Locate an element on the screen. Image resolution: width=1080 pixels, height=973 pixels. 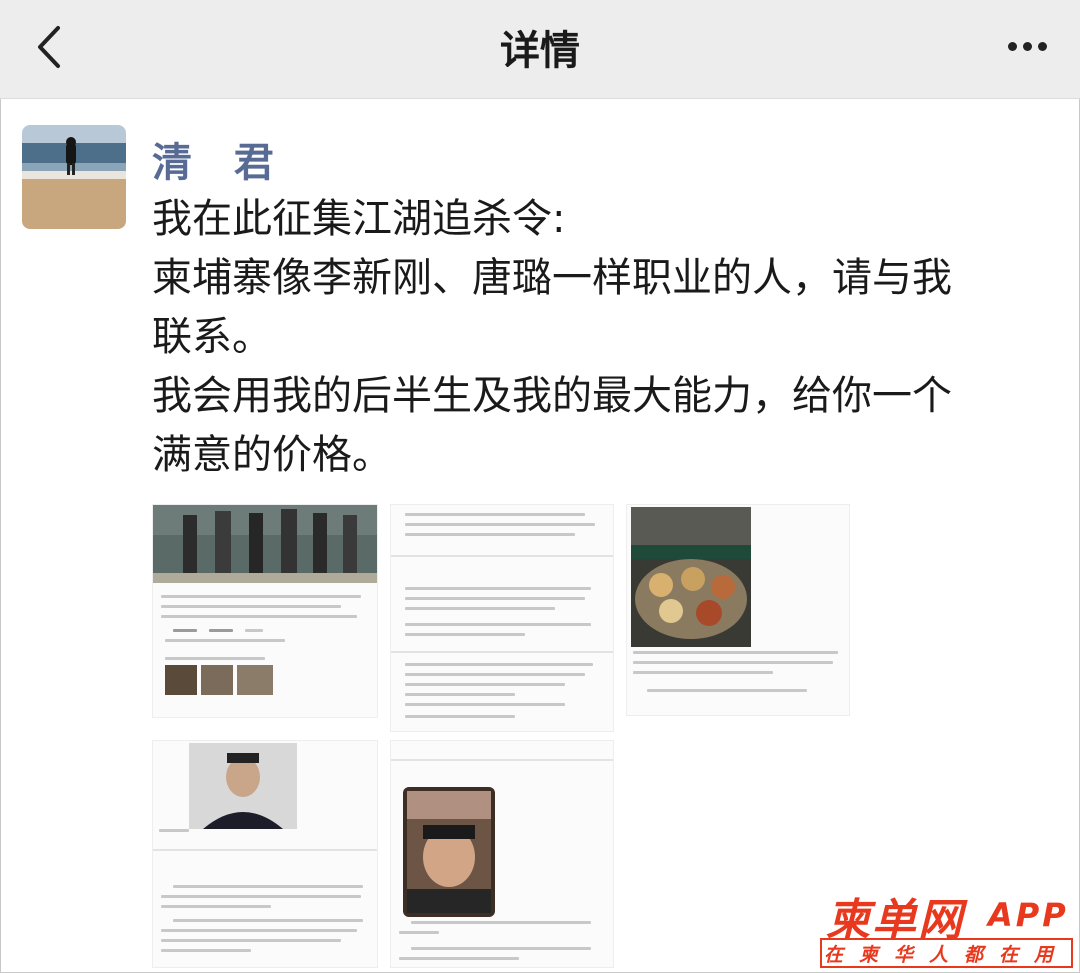
watermark-slogan: 在柬华人都在用 is located at coordinates (946, 953).